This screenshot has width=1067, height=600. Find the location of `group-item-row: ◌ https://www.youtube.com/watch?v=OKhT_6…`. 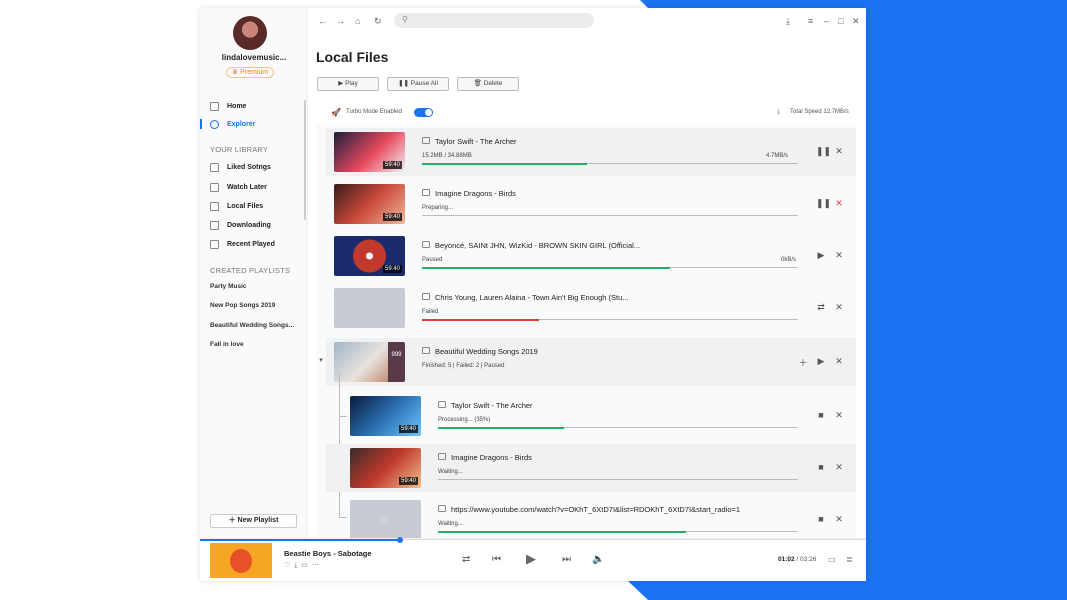

group-item-row: ◌ https://www.youtube.com/watch?v=OKhT_6… is located at coordinates (599, 517).